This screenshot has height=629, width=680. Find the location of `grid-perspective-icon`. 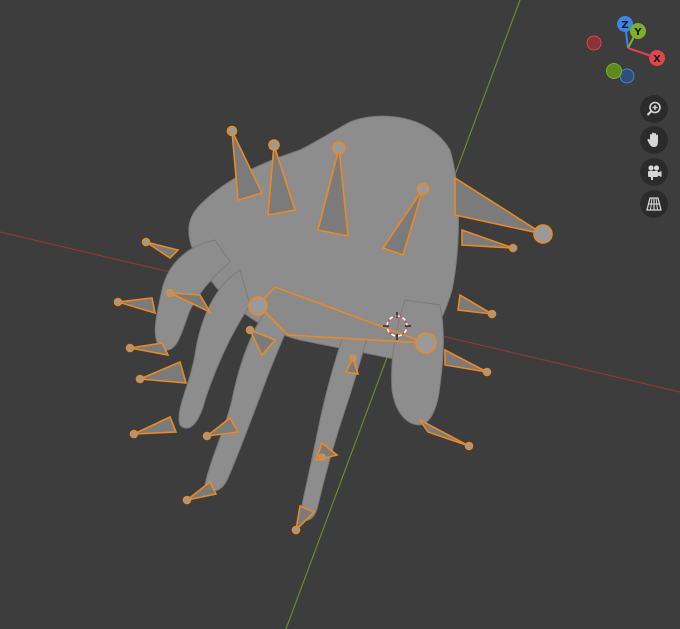

grid-perspective-icon is located at coordinates (654, 204).